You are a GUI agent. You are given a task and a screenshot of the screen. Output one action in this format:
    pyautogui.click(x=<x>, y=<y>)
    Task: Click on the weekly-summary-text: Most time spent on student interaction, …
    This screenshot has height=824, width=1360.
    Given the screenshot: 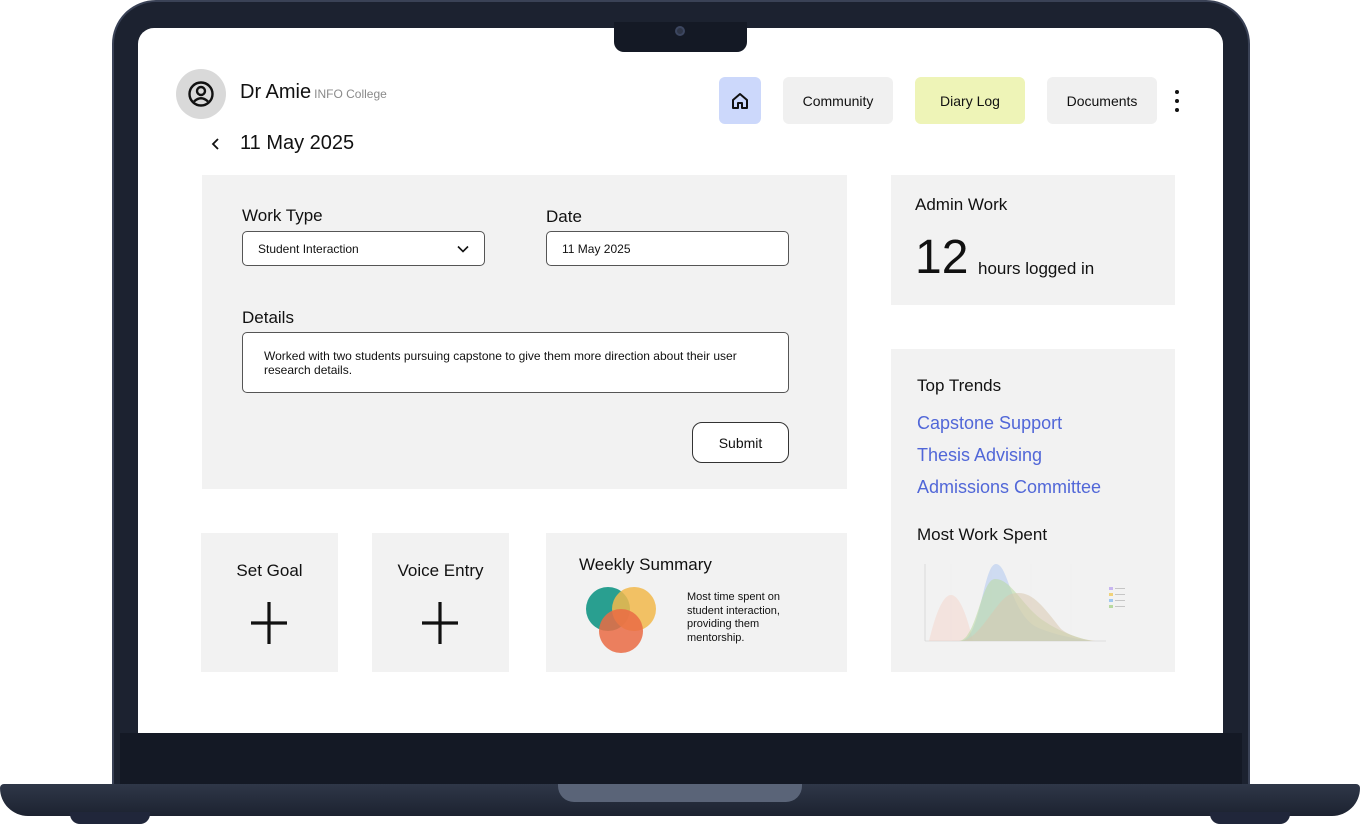 What is the action you would take?
    pyautogui.click(x=733, y=617)
    